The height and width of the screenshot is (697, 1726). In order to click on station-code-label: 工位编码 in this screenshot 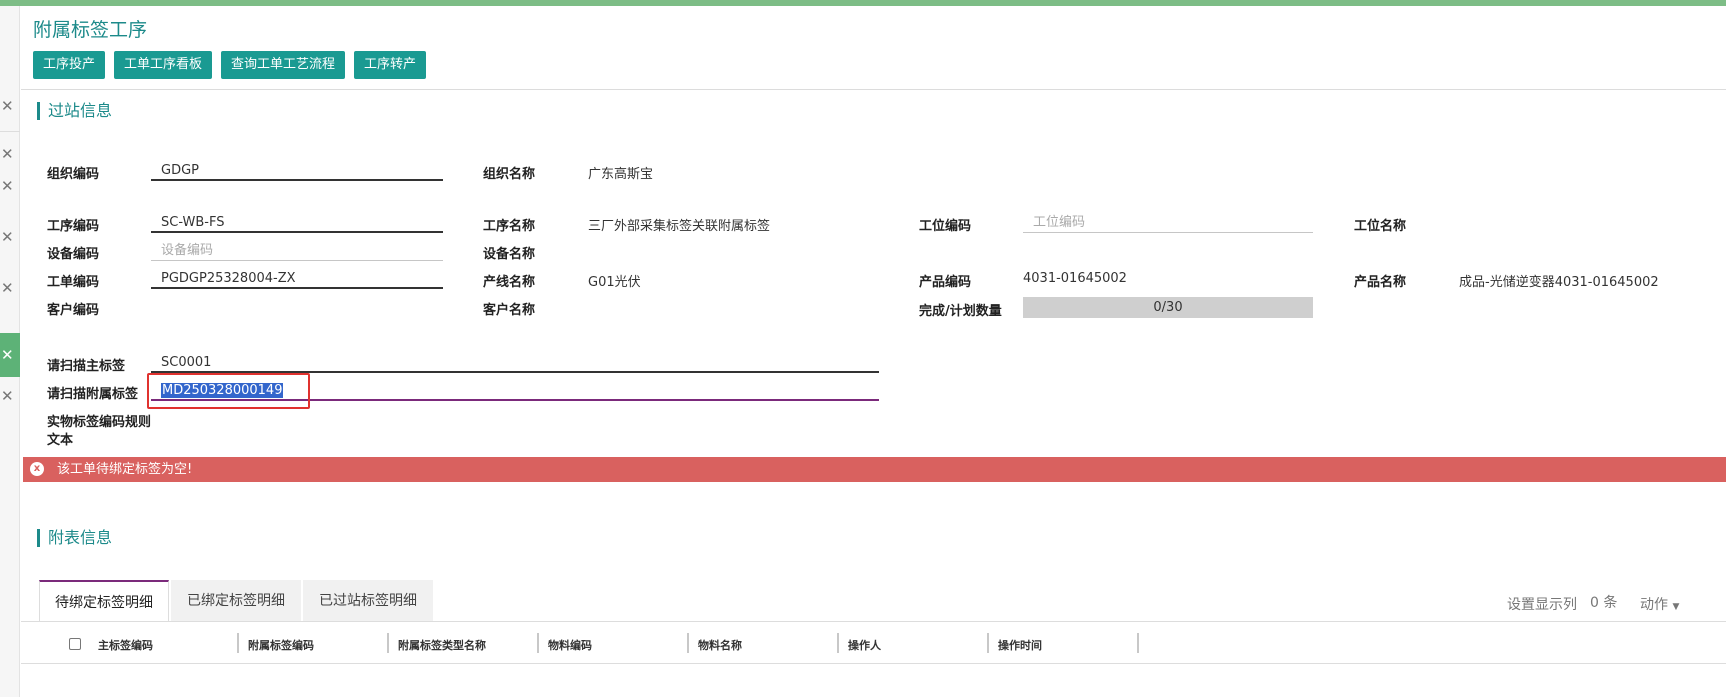, I will do `click(945, 226)`.